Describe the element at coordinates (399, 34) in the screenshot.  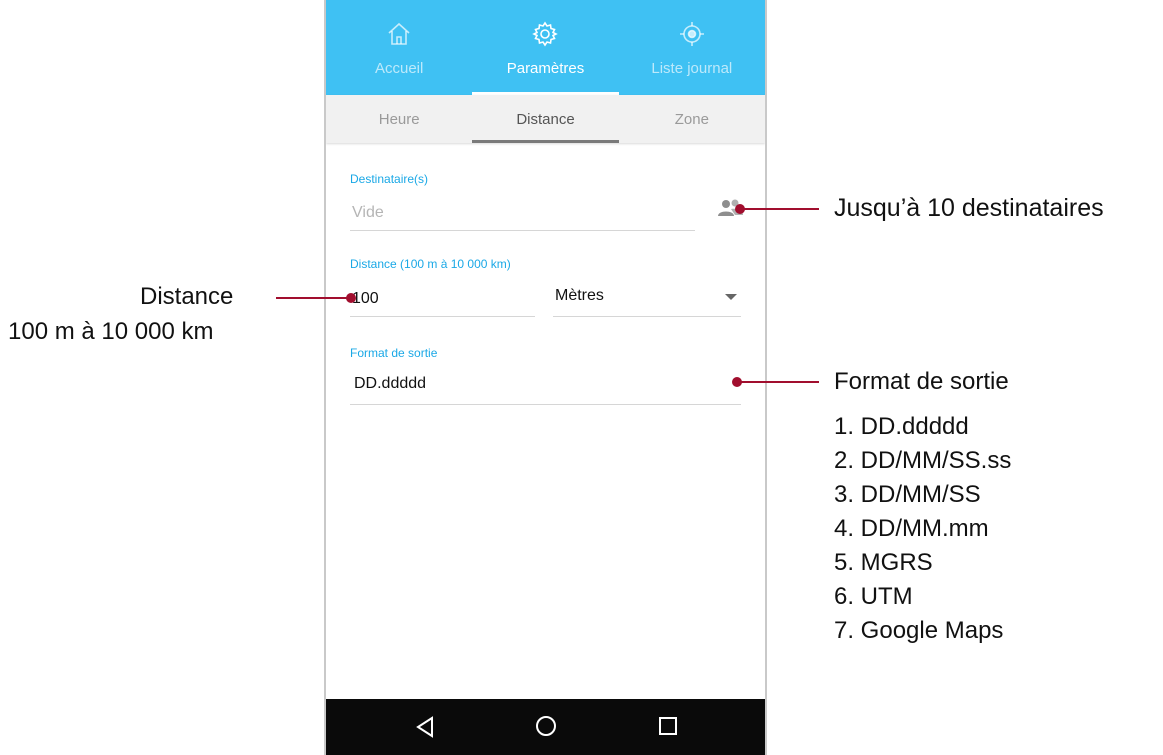
I see `home-icon` at that location.